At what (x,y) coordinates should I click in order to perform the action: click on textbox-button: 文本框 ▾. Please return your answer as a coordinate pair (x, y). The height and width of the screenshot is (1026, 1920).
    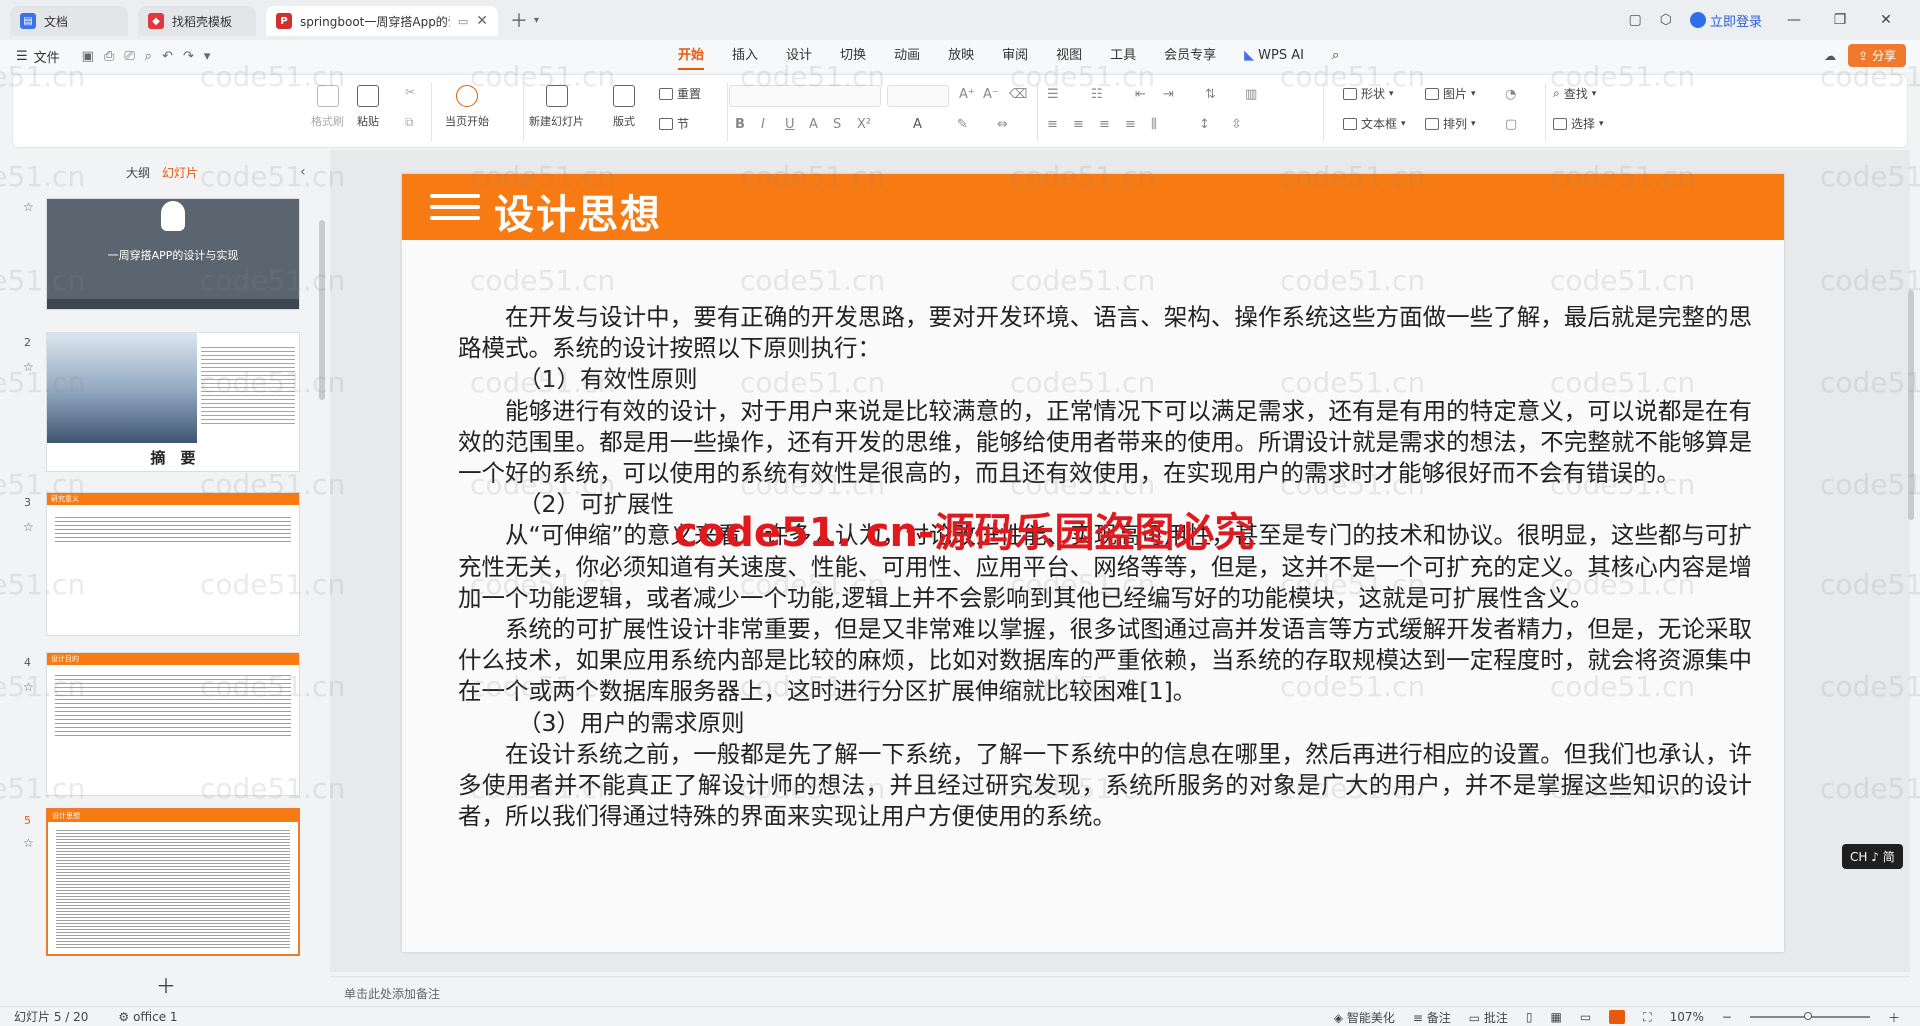
    Looking at the image, I should click on (1374, 123).